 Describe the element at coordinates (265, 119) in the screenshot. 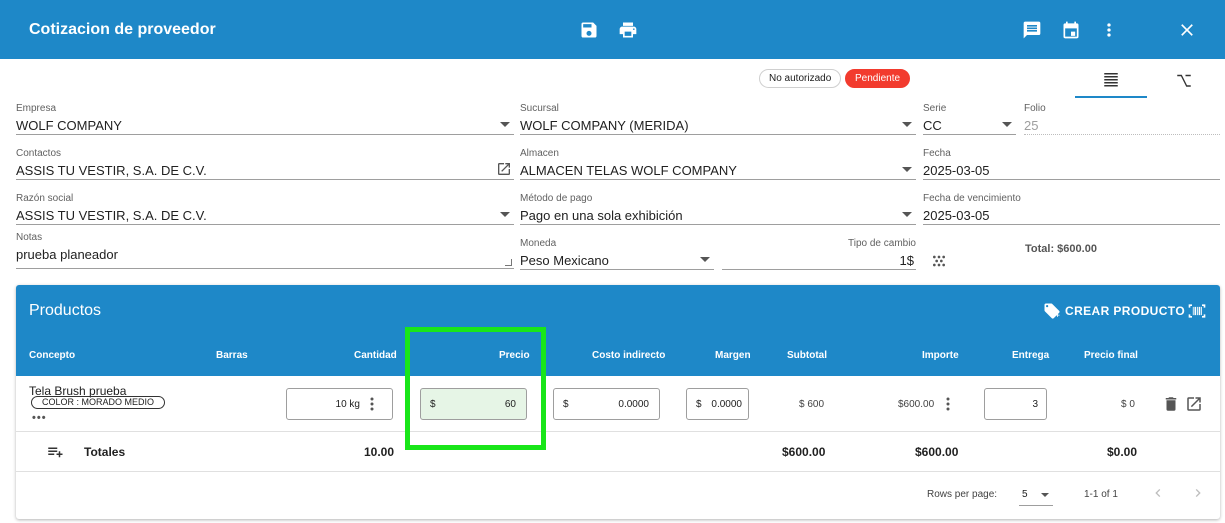

I see `empresa-select: Empresa WOLF COMPANY` at that location.